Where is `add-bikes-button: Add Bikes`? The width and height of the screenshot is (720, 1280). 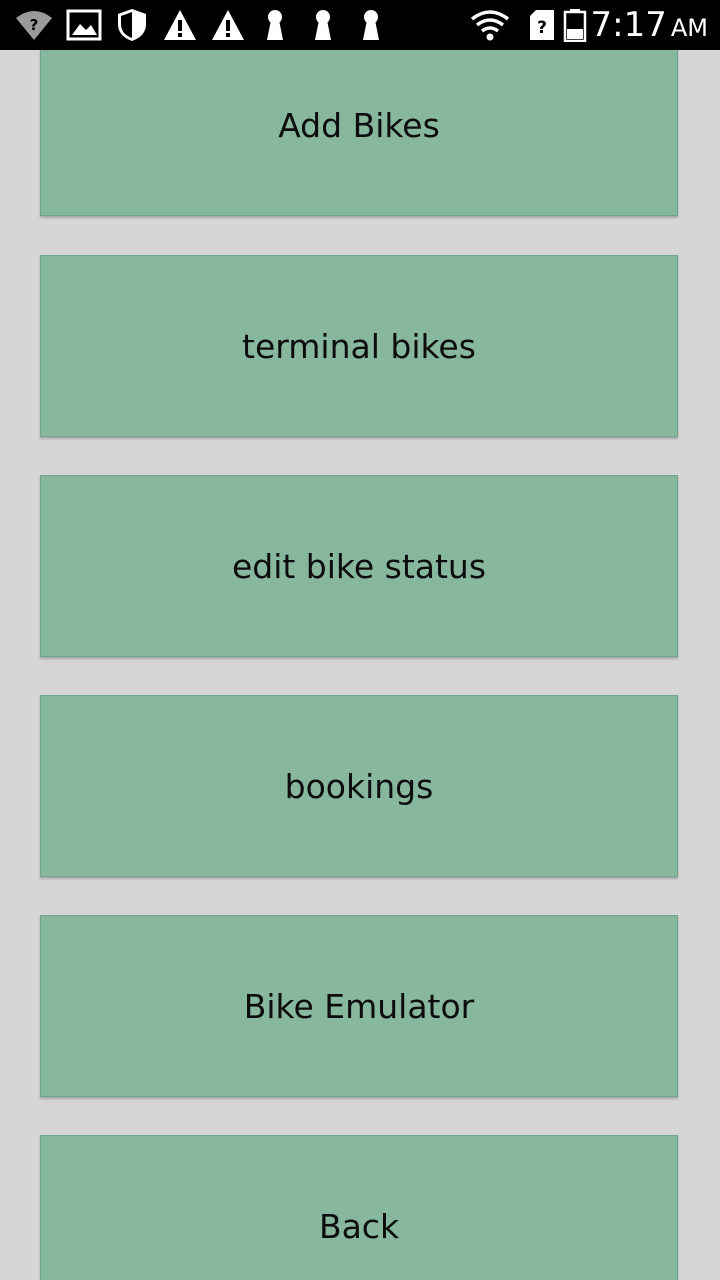 add-bikes-button: Add Bikes is located at coordinates (359, 133).